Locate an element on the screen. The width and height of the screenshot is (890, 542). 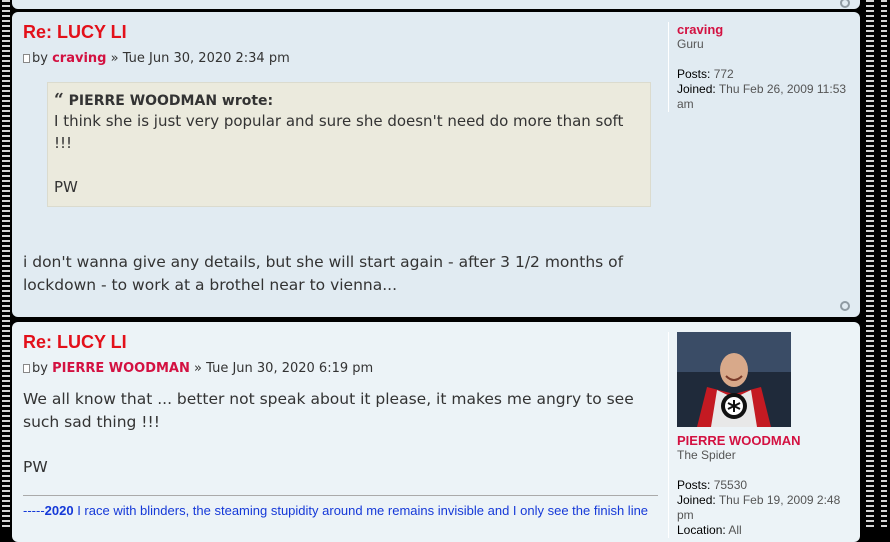
post-byline: by craving » Tue Jun 30, 2020 2:34 pm is located at coordinates (340, 59).